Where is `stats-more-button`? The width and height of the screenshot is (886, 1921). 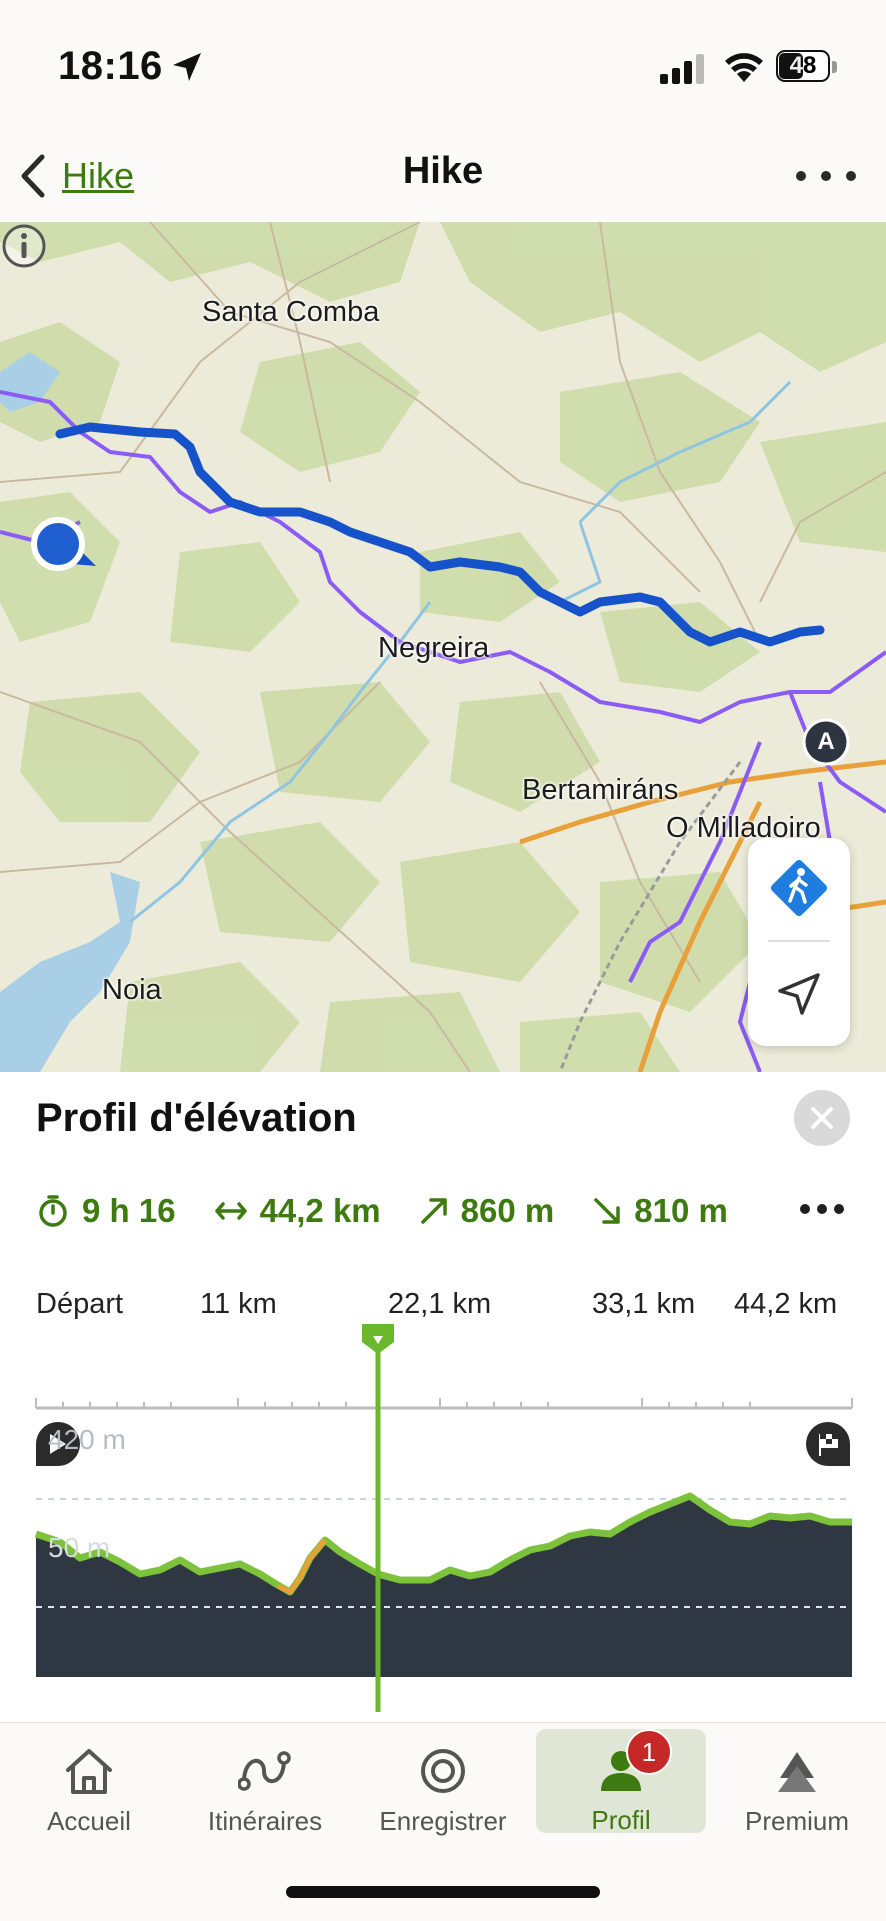 stats-more-button is located at coordinates (822, 1210).